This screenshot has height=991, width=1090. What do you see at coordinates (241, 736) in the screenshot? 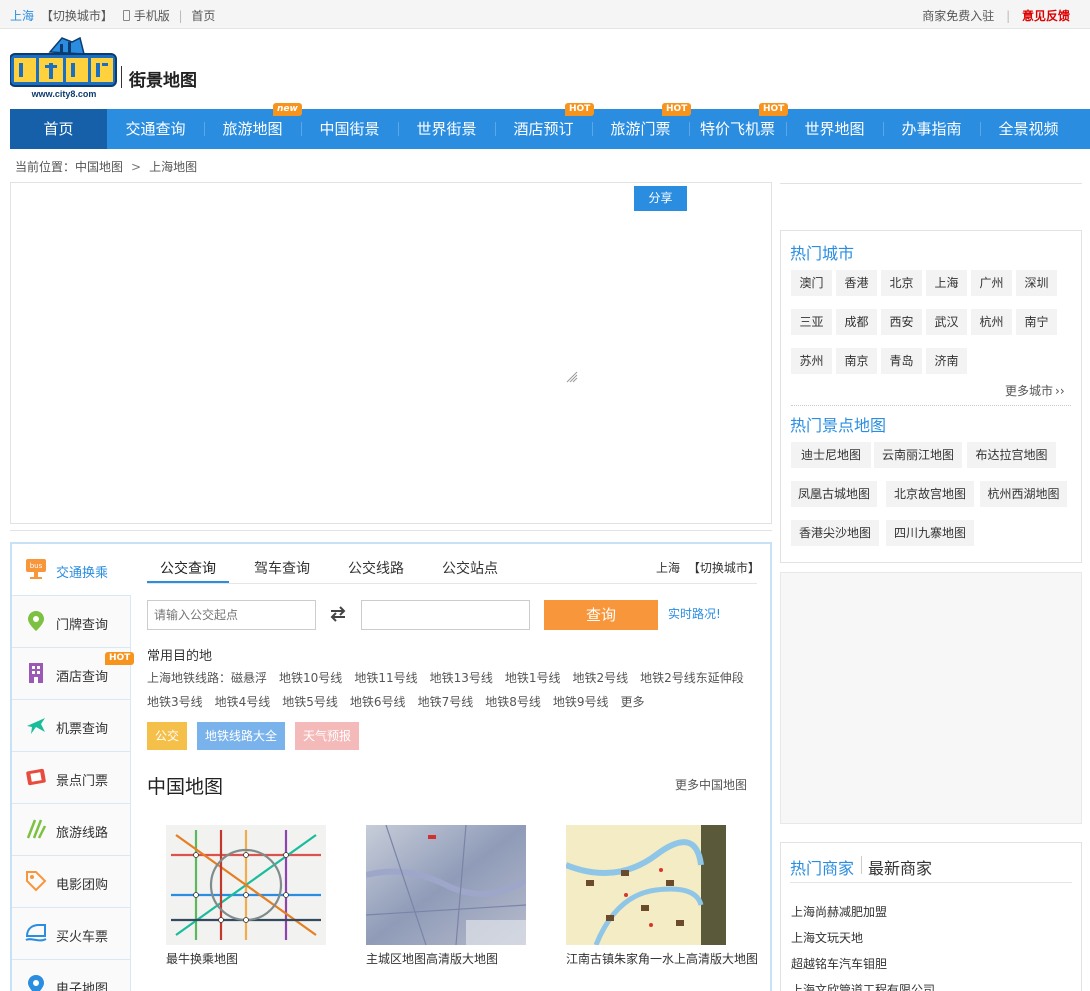
I see `quick-pill: 地铁线路大全` at bounding box center [241, 736].